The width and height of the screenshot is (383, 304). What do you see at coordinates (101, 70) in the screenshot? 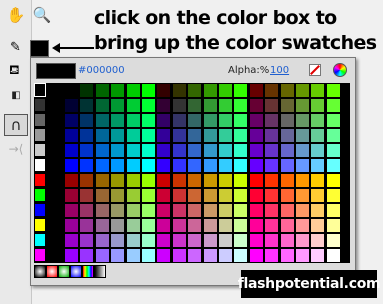
I see `hex-value: #000000` at bounding box center [101, 70].